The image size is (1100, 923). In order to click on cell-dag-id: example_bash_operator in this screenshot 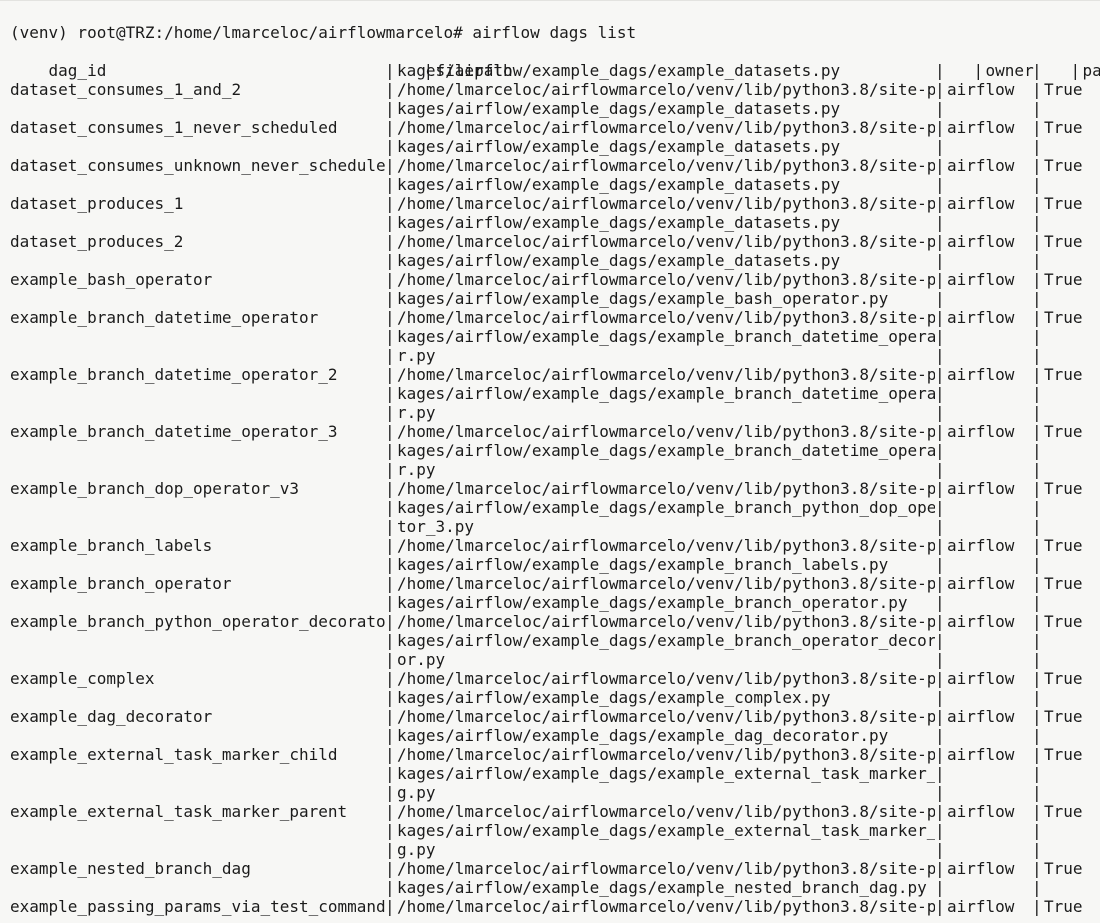, I will do `click(111, 279)`.